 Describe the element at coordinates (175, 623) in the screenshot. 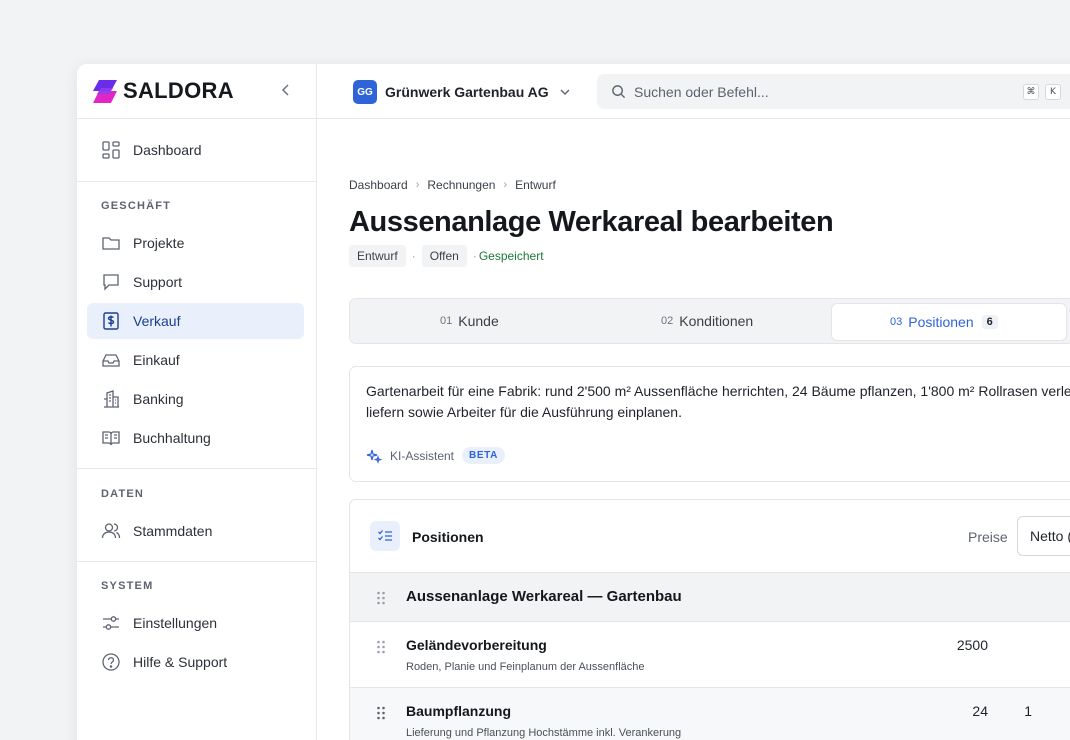

I see `sidebar-item-label: Einstellungen` at that location.